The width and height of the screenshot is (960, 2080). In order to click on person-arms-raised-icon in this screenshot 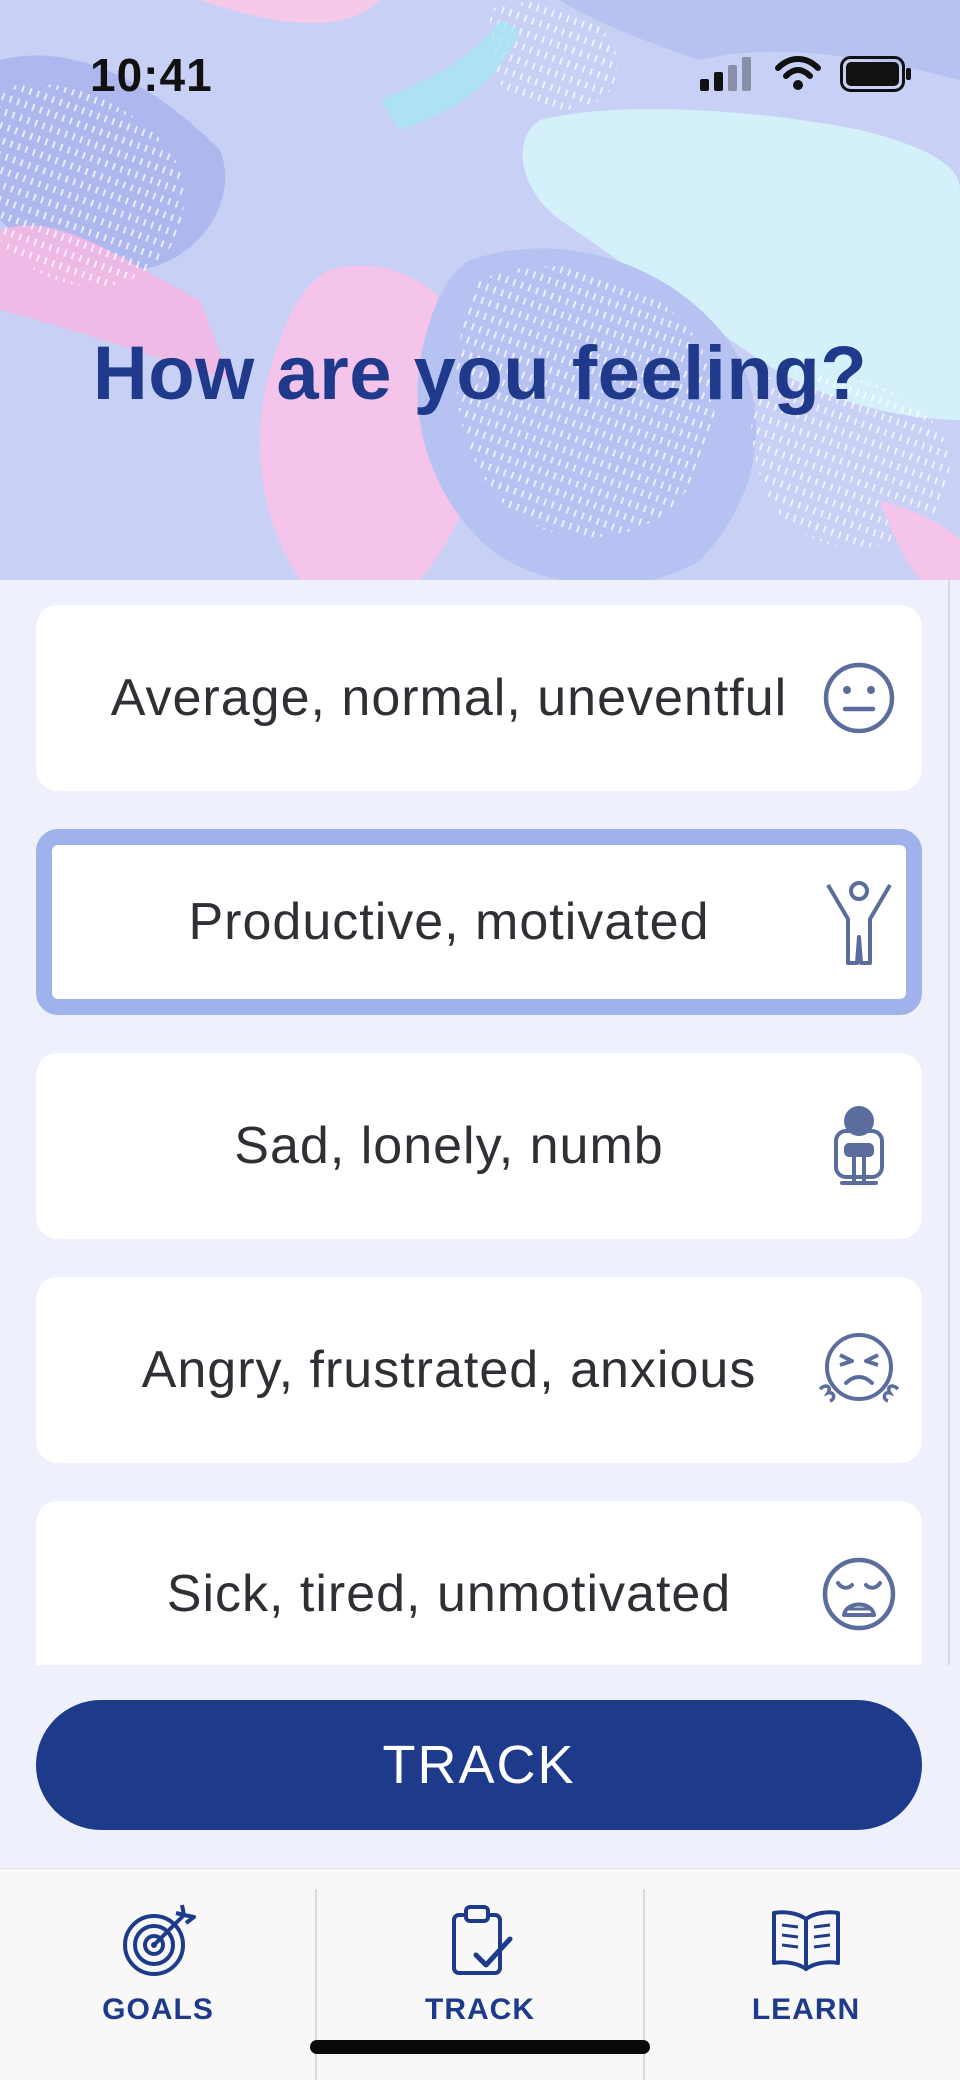, I will do `click(859, 923)`.